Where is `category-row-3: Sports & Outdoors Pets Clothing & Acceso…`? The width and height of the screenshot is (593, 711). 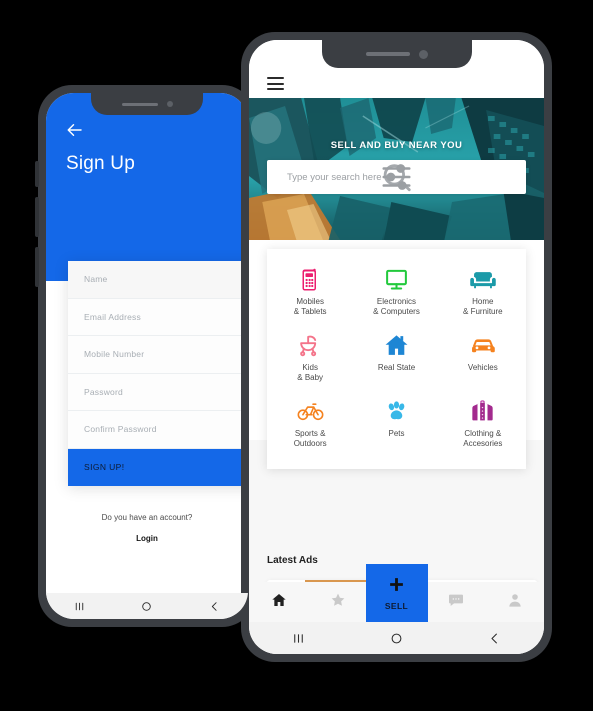
category-row-3: Sports & Outdoors Pets Clothing & Acceso… is located at coordinates (396, 424).